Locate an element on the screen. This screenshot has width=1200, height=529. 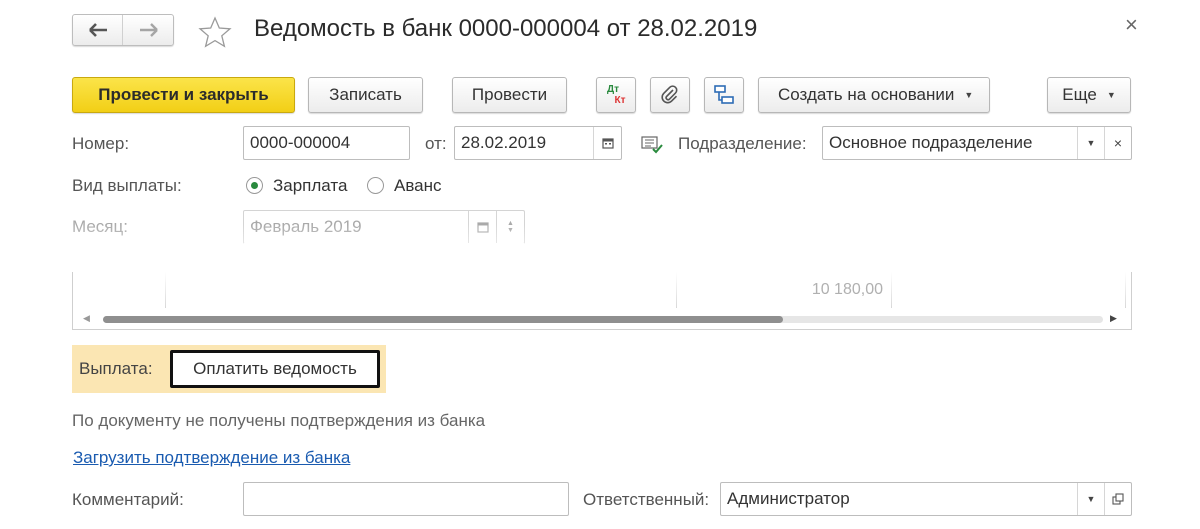
document-structure-icon is located at coordinates (724, 94).